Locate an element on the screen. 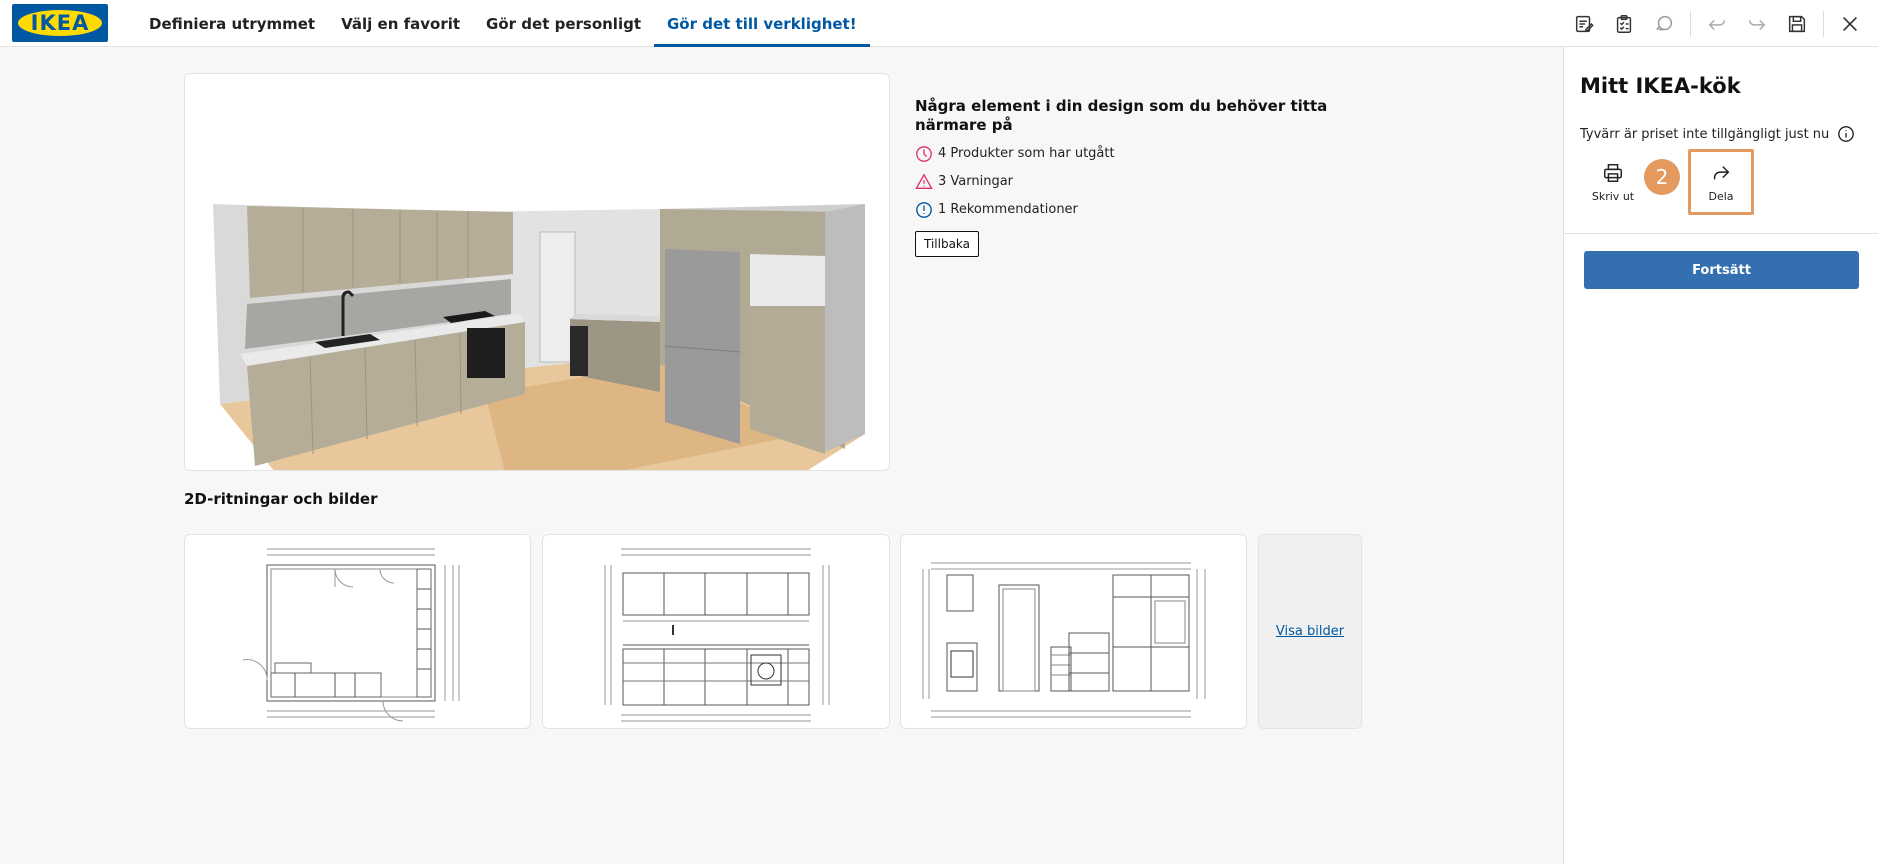  undo-button is located at coordinates (1717, 23).